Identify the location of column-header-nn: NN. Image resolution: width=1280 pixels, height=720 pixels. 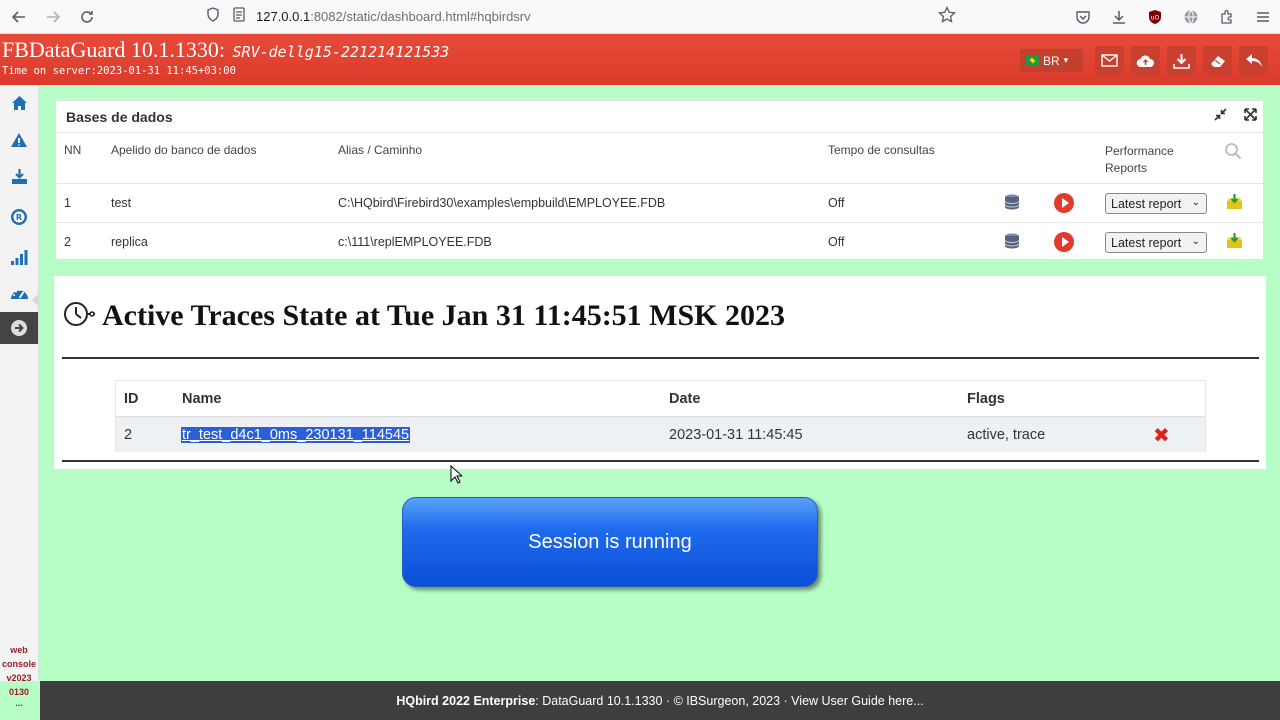
(73, 150).